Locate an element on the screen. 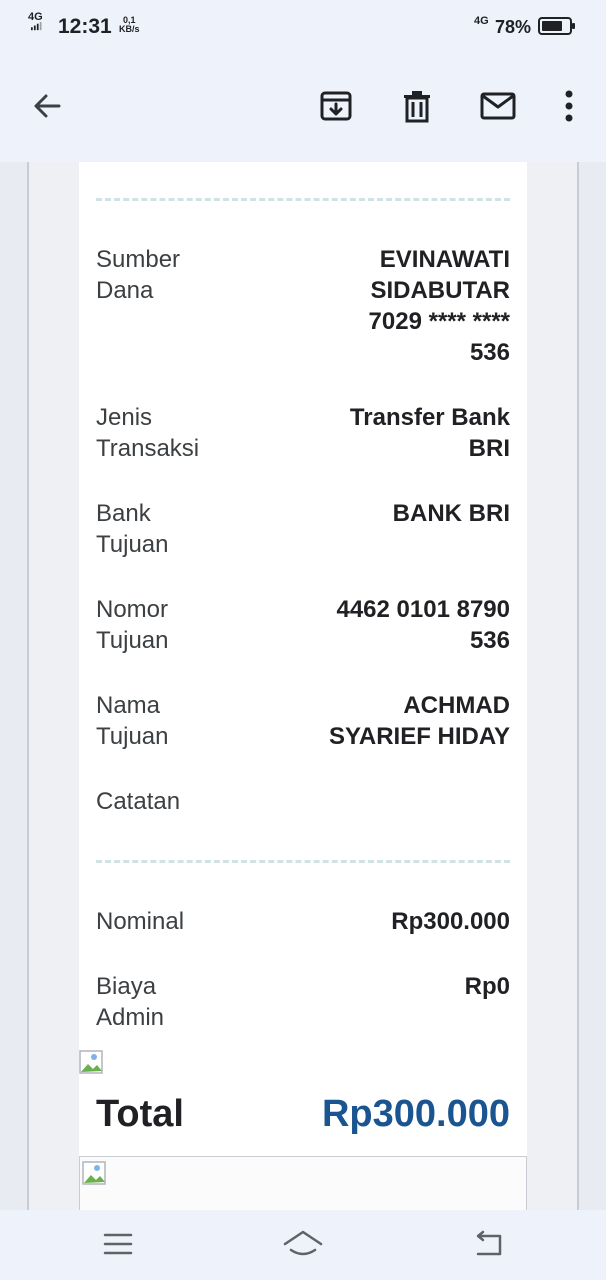 The height and width of the screenshot is (1280, 606). value-line: Rp300.000 is located at coordinates (450, 921).